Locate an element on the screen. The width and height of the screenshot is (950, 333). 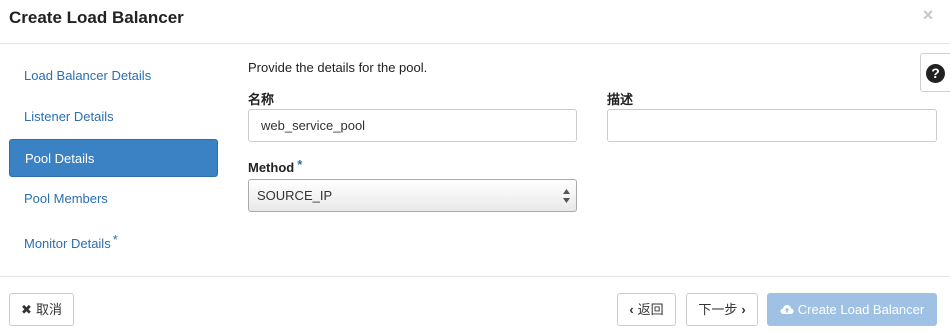
form-intro: Provide the details for the pool. is located at coordinates (338, 67).